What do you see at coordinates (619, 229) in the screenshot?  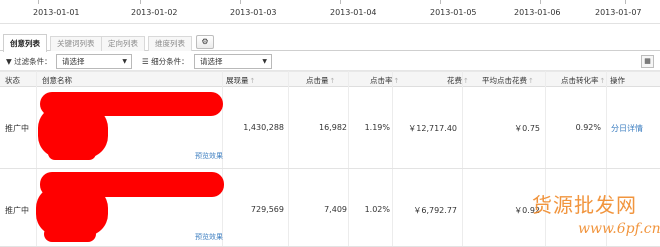 I see `watermark-url: www.6pf.cn` at bounding box center [619, 229].